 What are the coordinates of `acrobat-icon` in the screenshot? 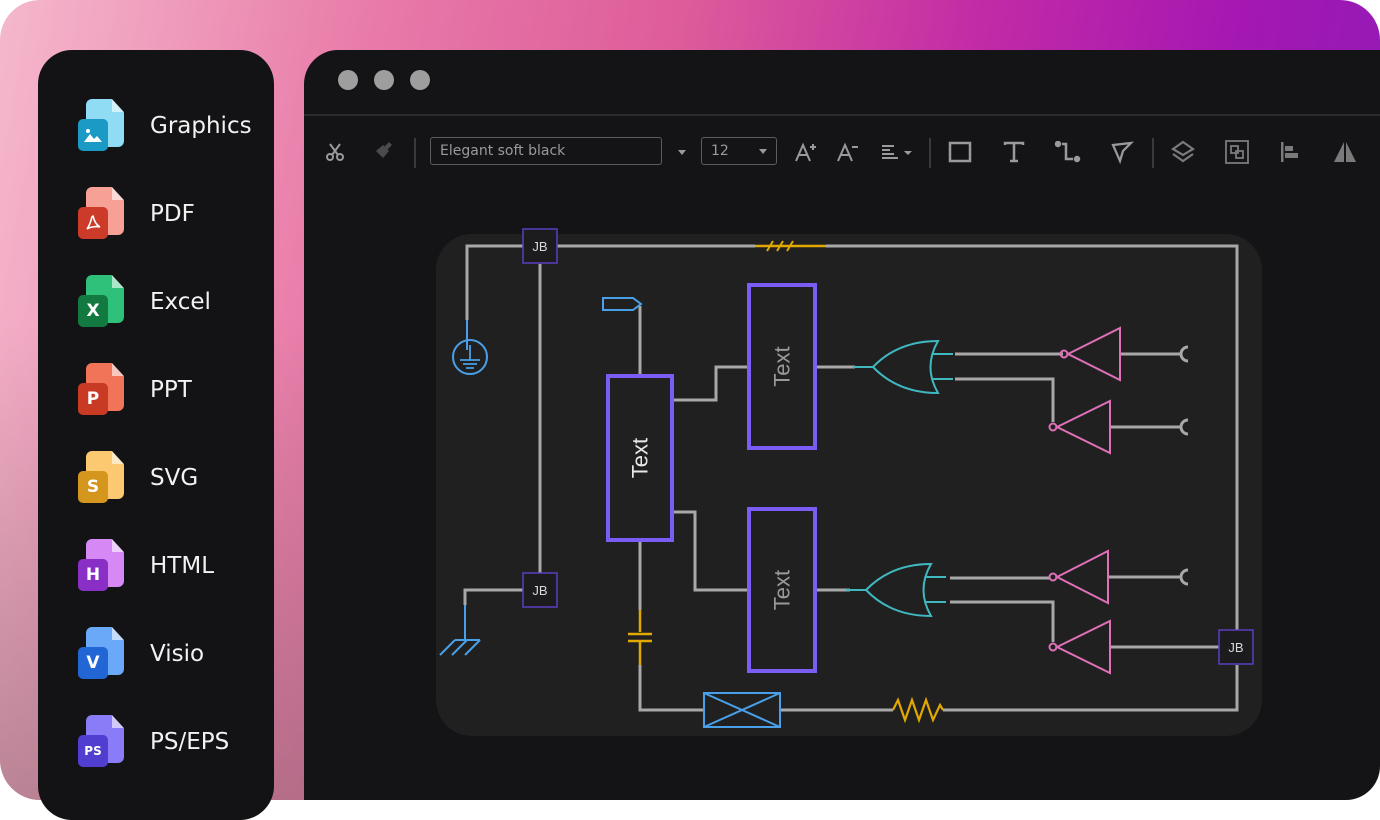 It's located at (93, 222).